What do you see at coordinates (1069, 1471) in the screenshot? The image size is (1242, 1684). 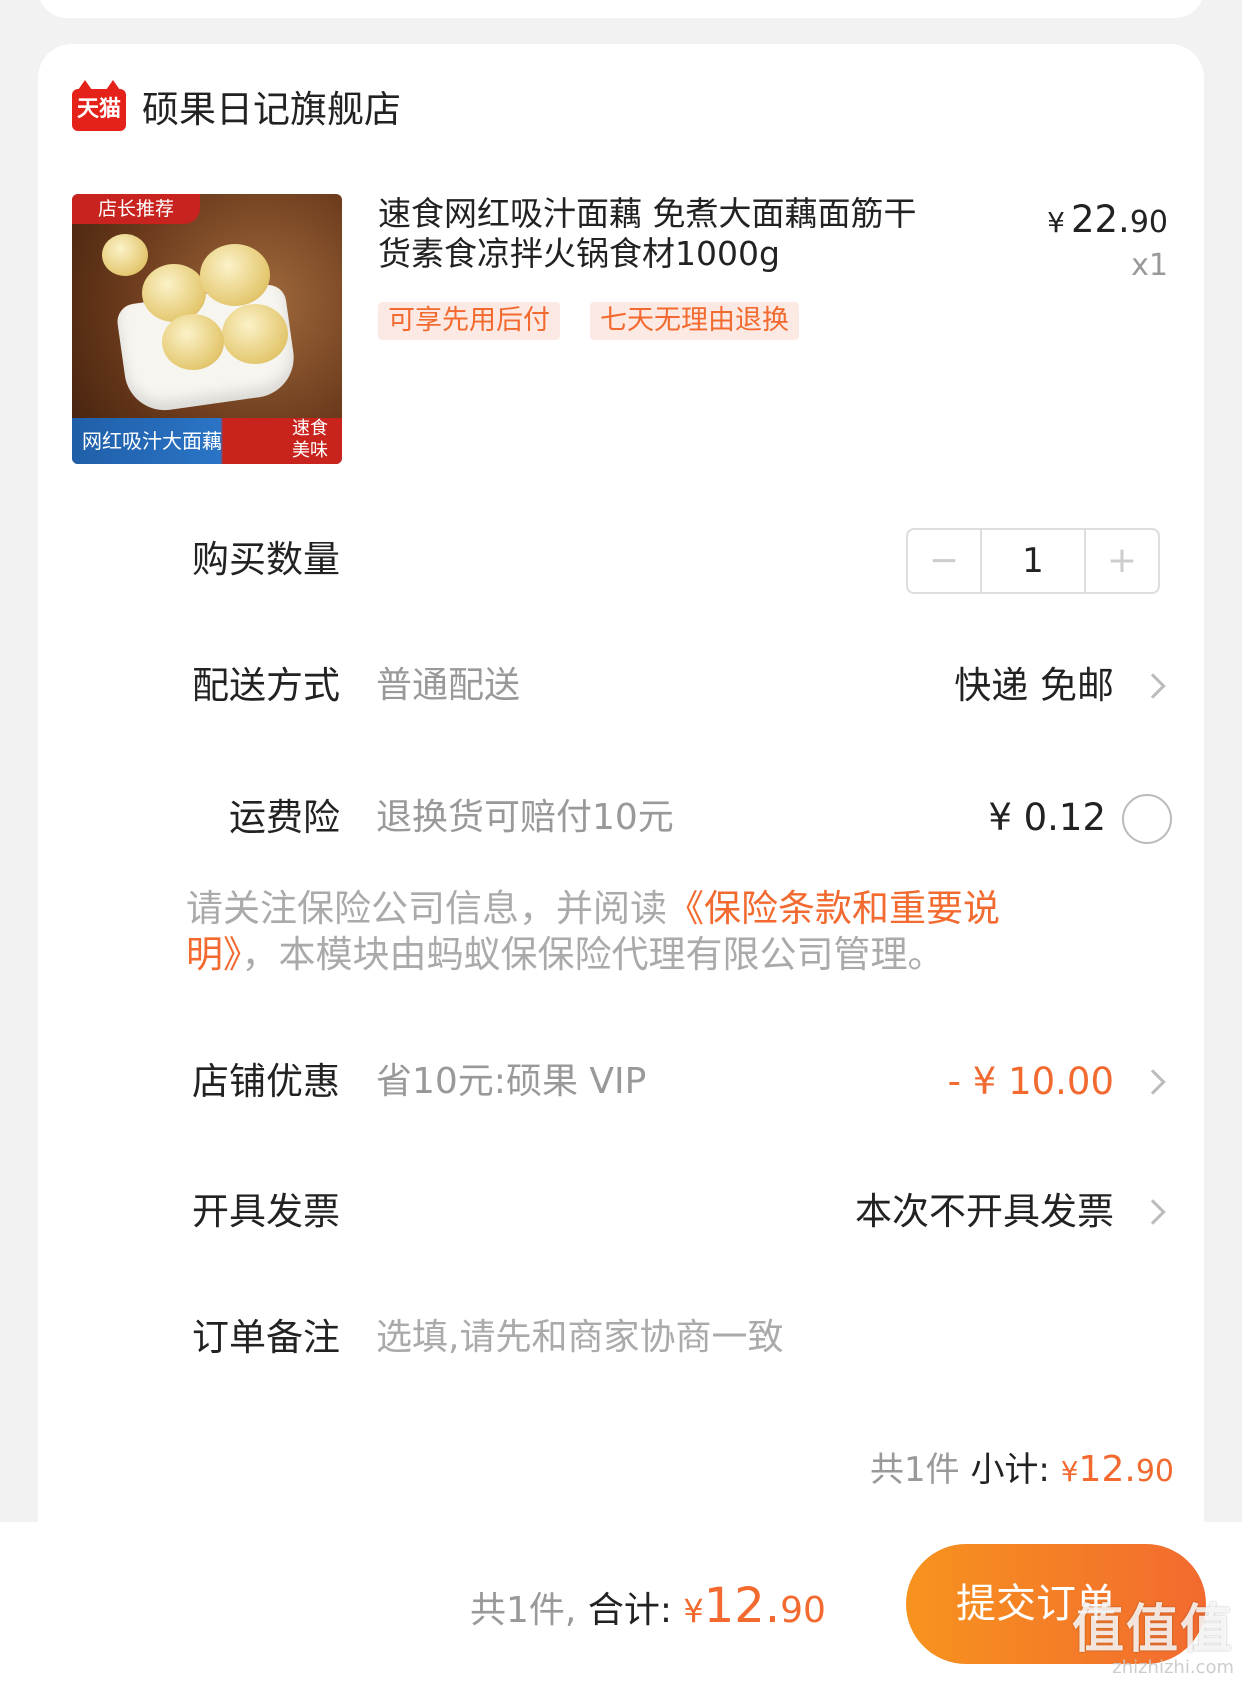 I see `subtotal-symbol: ¥` at bounding box center [1069, 1471].